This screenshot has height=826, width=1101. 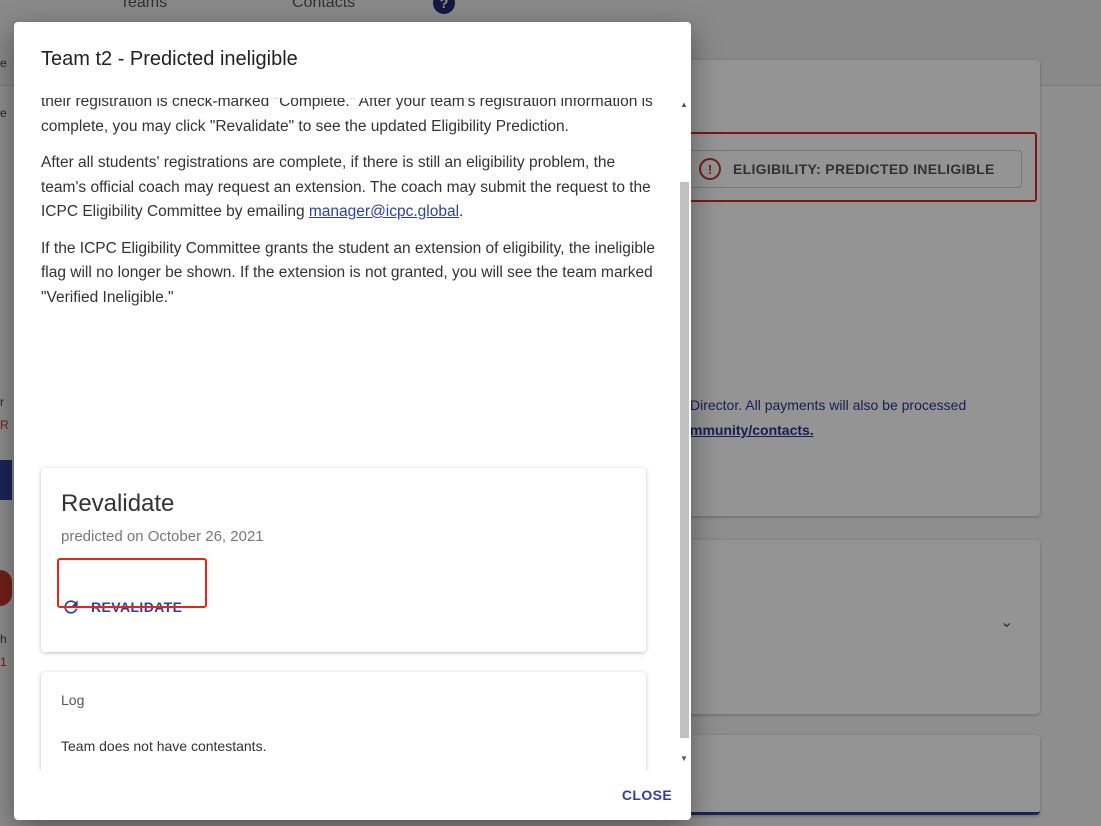 What do you see at coordinates (384, 211) in the screenshot?
I see `email-link: manager@icpc.global` at bounding box center [384, 211].